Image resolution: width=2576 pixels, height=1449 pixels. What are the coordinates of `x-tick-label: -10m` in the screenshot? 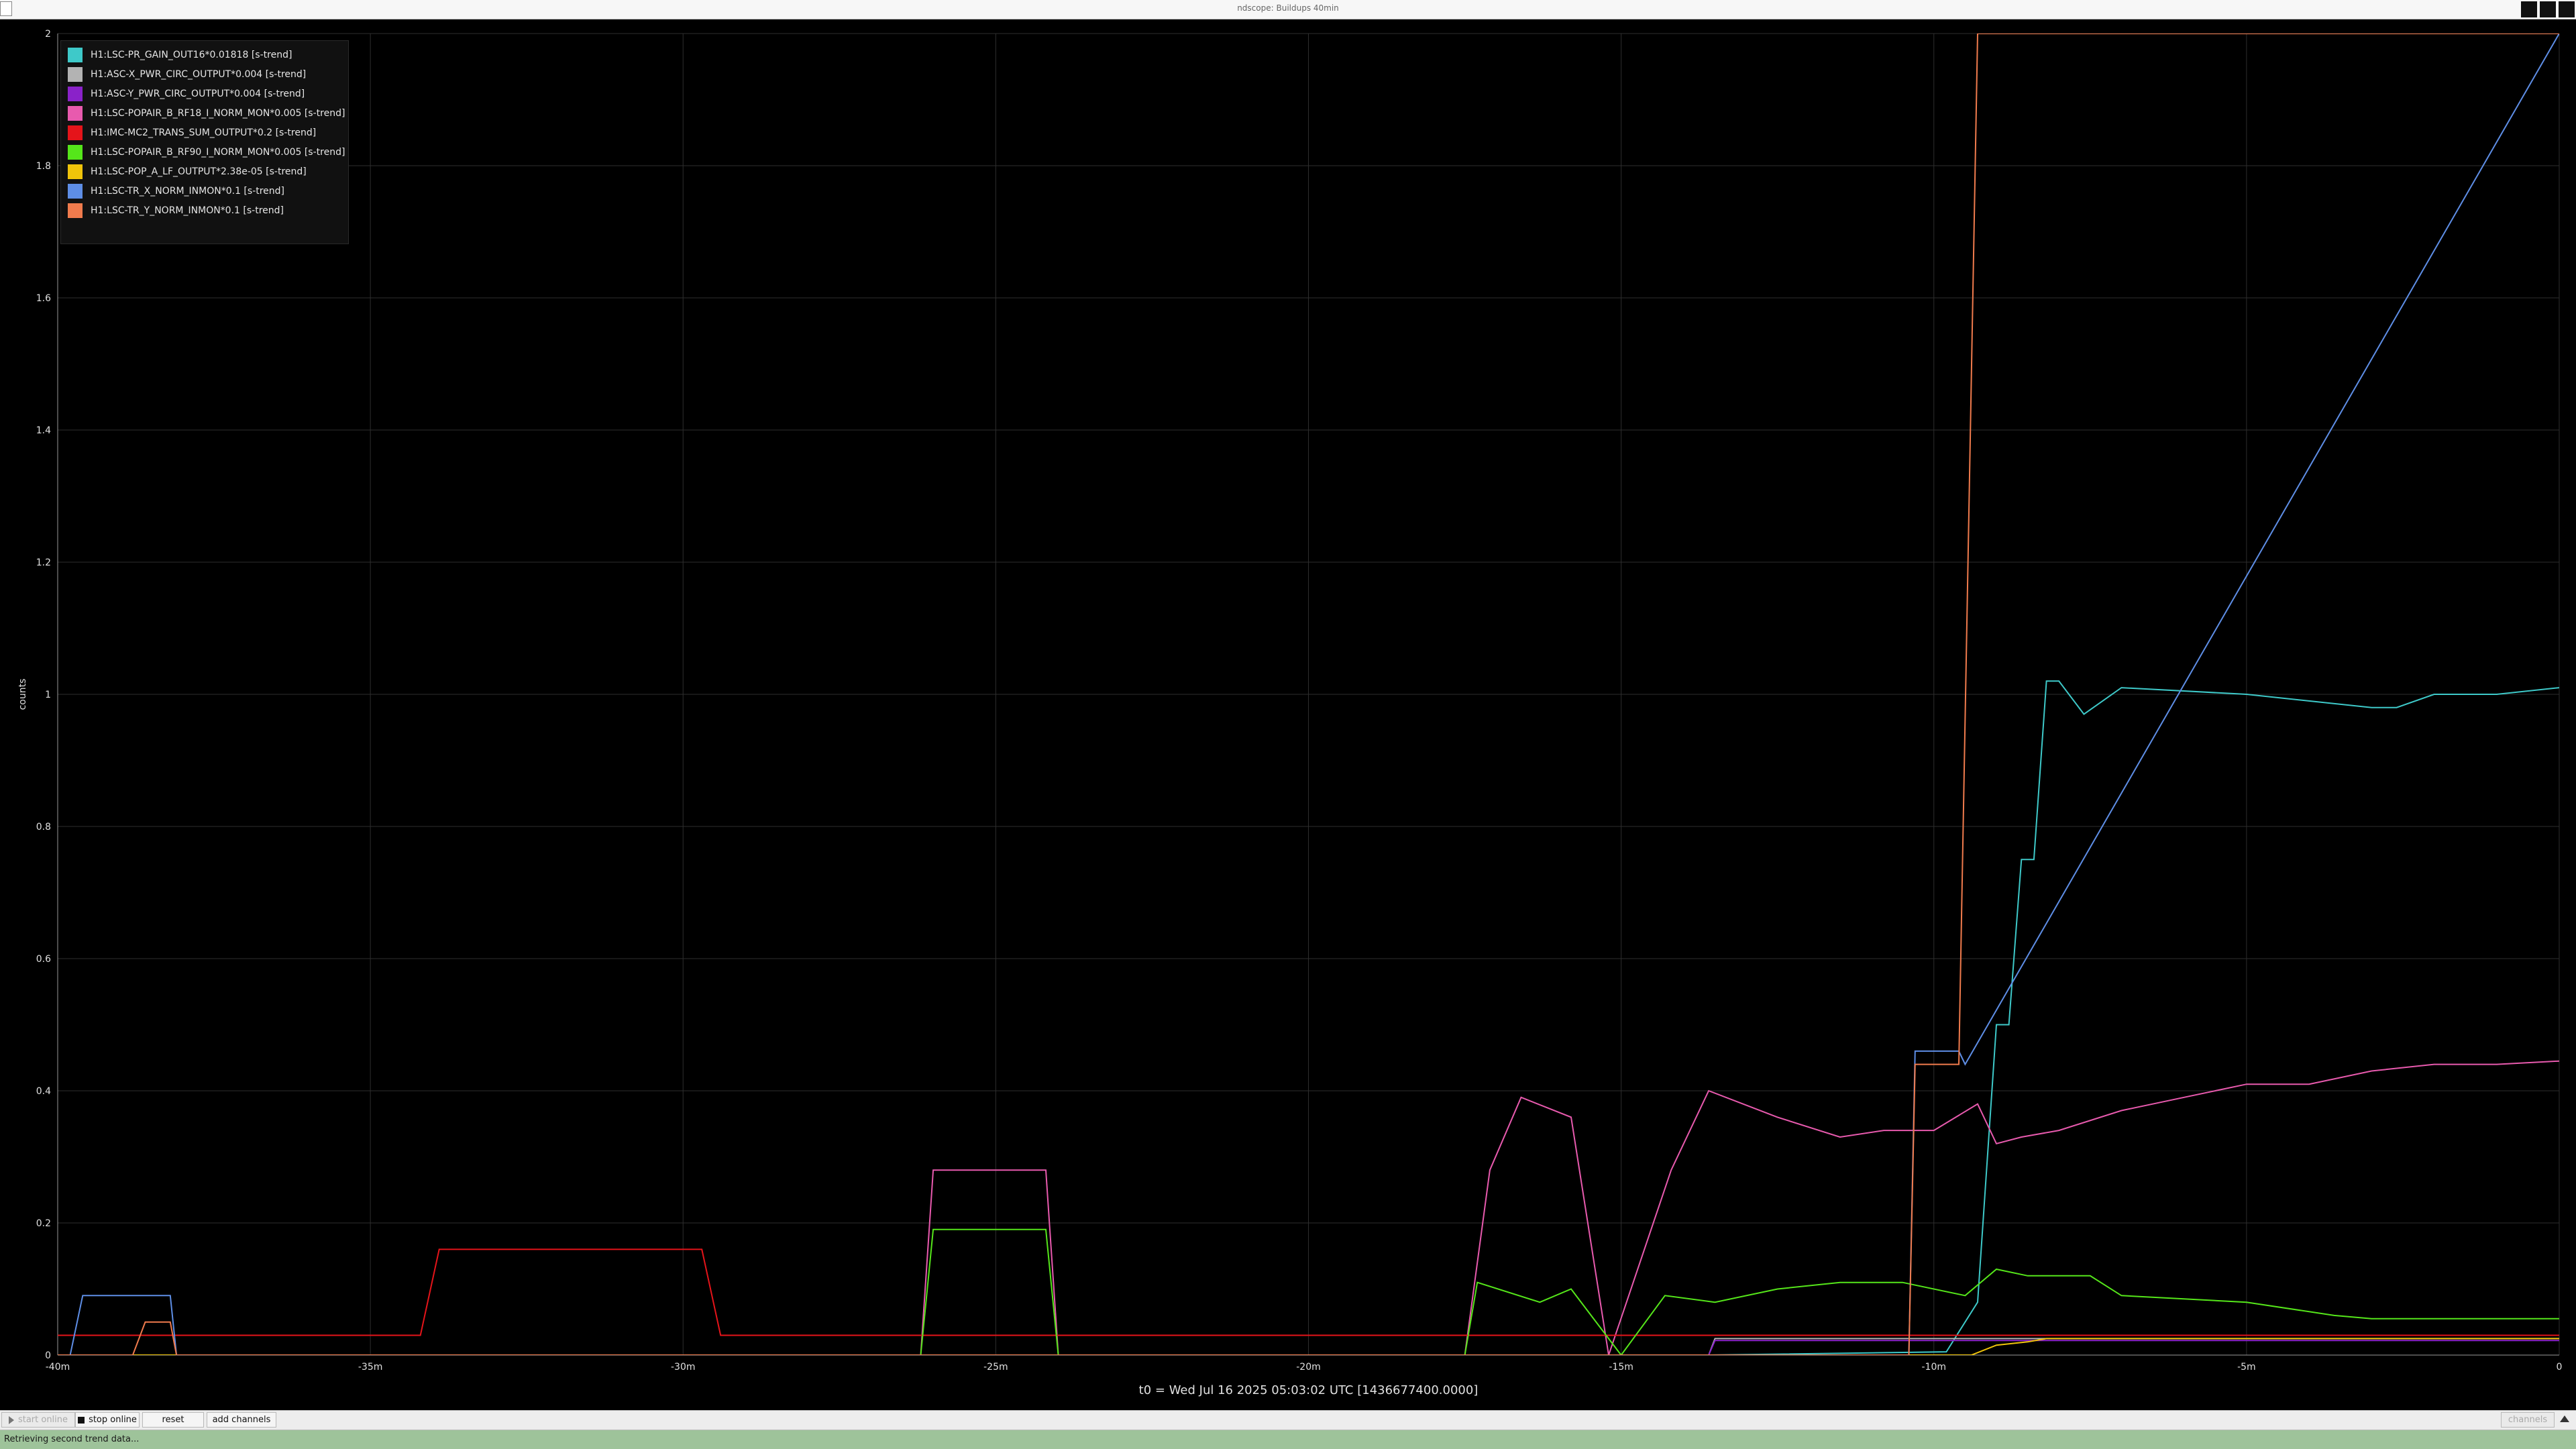 It's located at (1933, 1367).